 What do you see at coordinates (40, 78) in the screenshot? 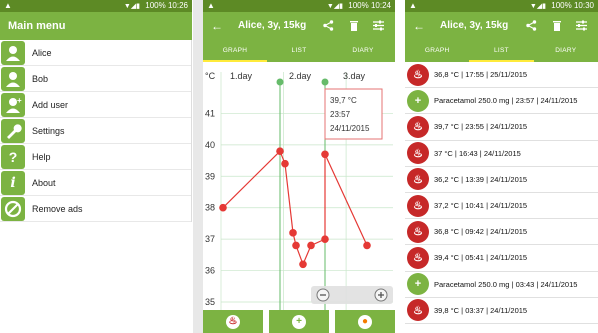
I see `menu-item-label: Bob` at bounding box center [40, 78].